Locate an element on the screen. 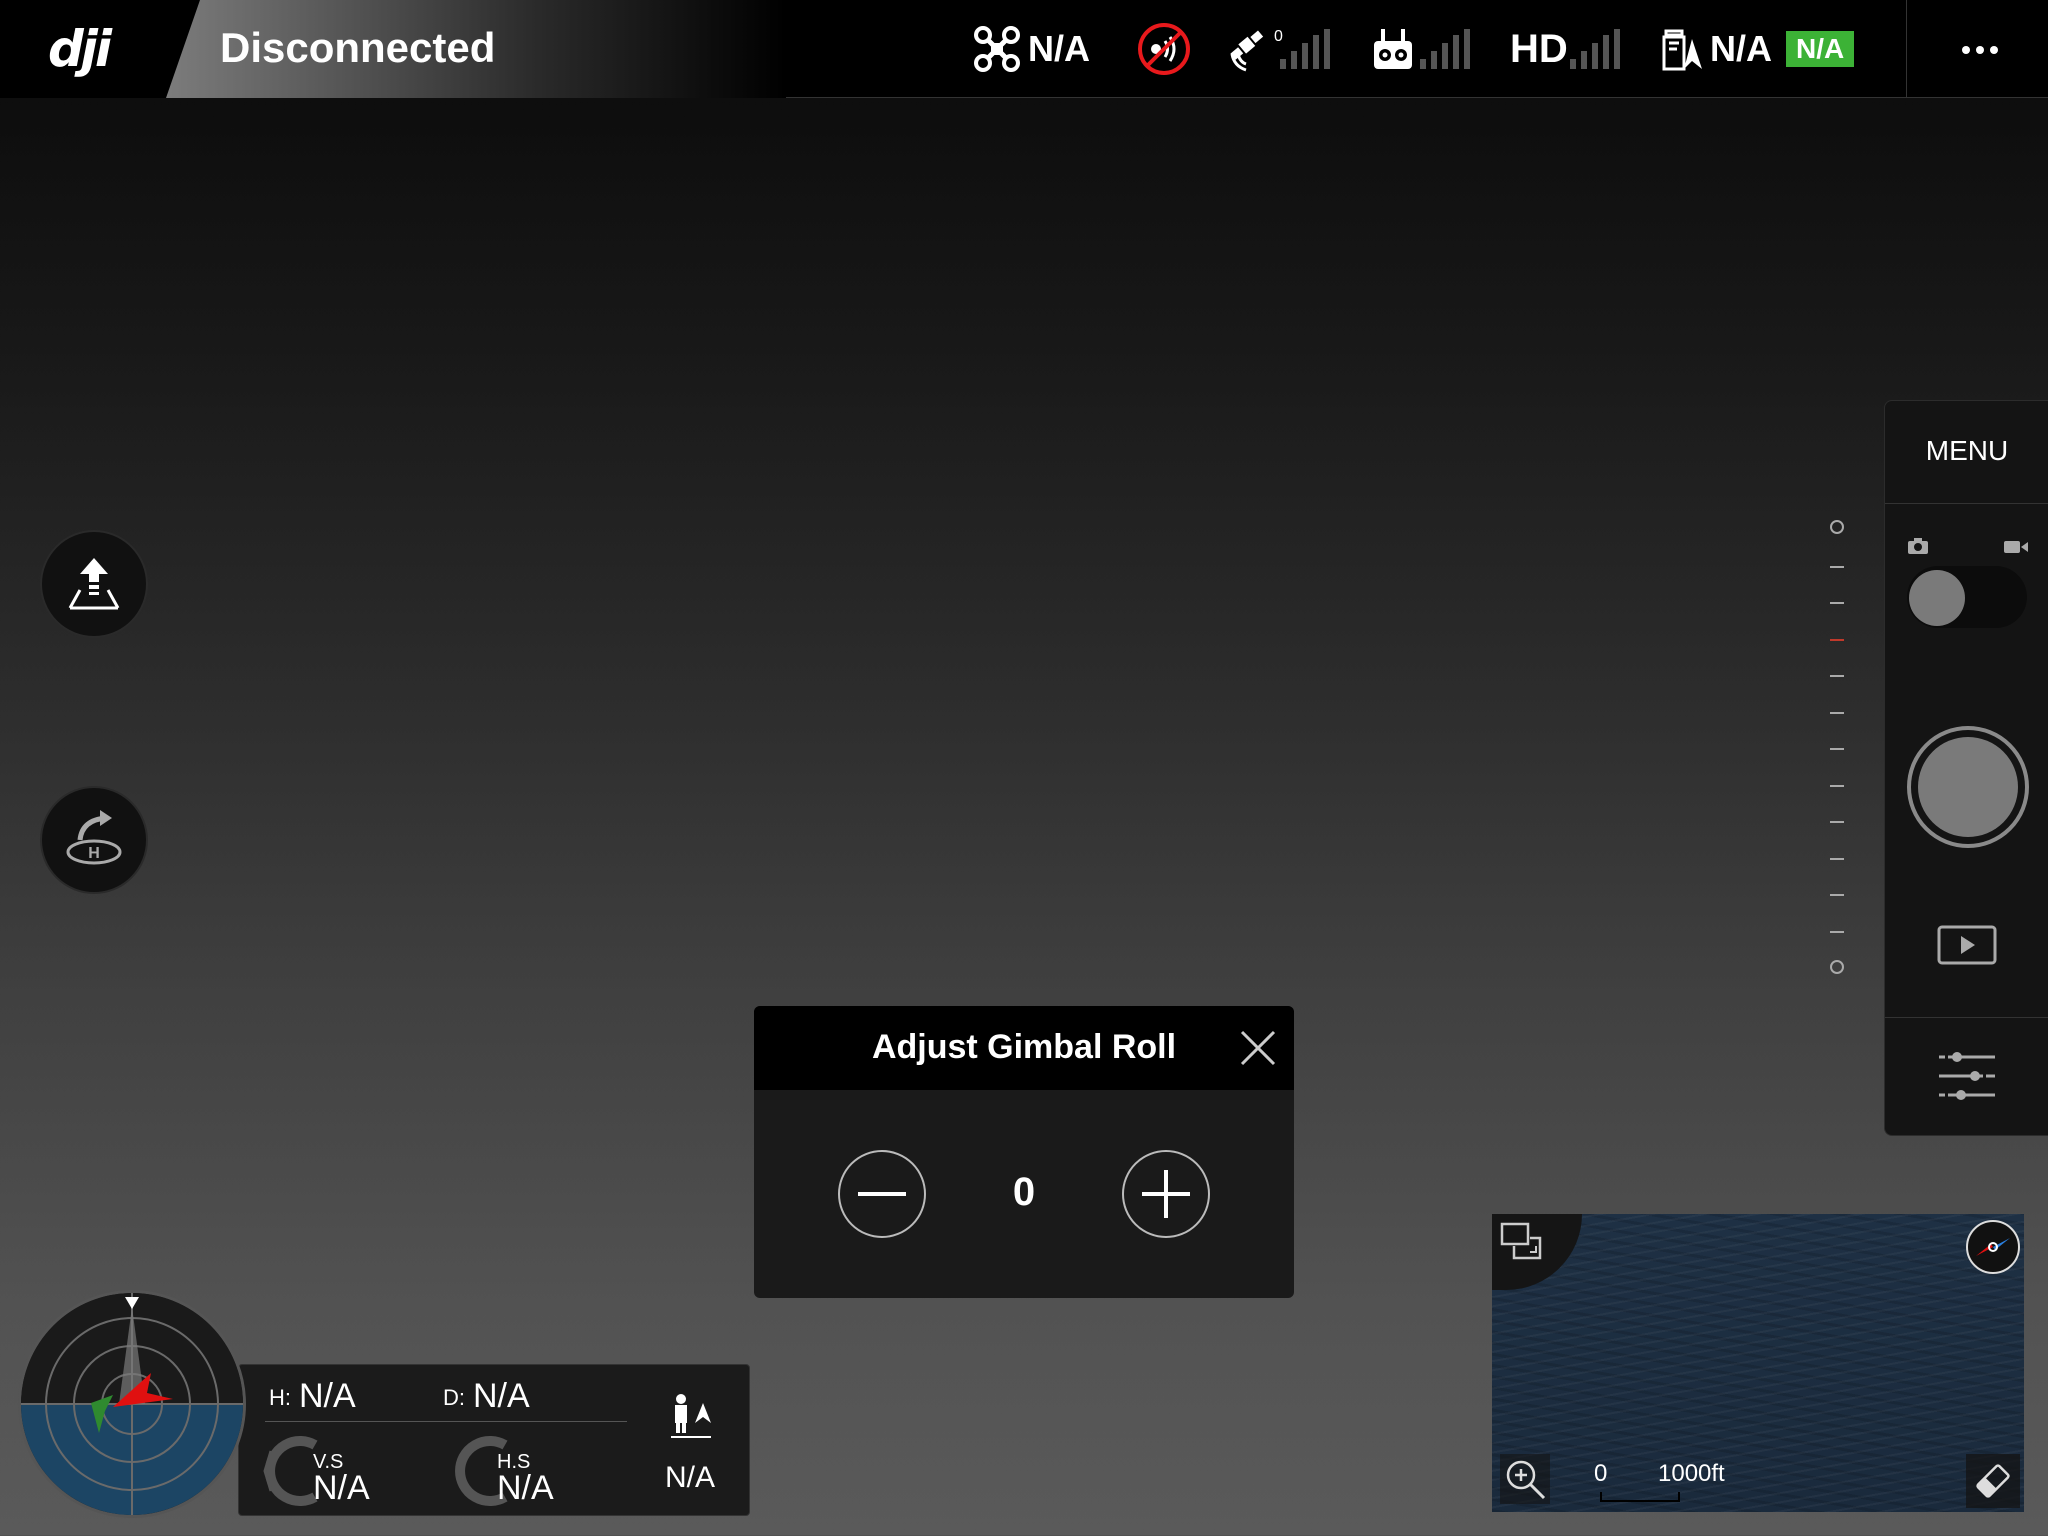  battery-percentage-badge: N/A is located at coordinates (1820, 49).